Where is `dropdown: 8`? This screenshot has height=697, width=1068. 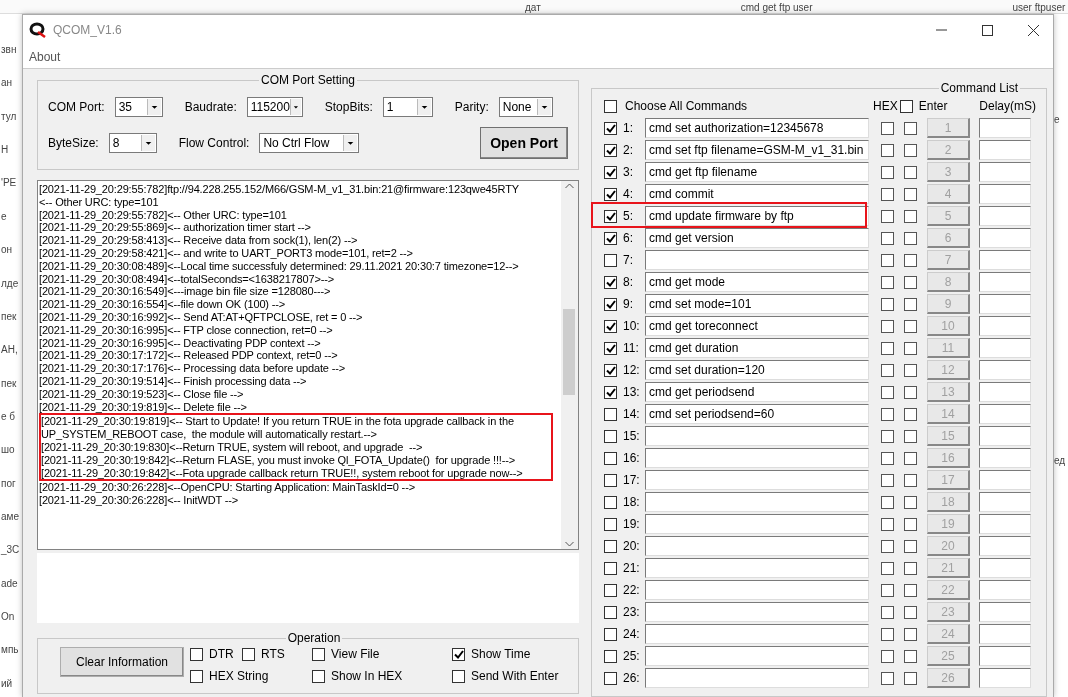
dropdown: 8 is located at coordinates (132, 143).